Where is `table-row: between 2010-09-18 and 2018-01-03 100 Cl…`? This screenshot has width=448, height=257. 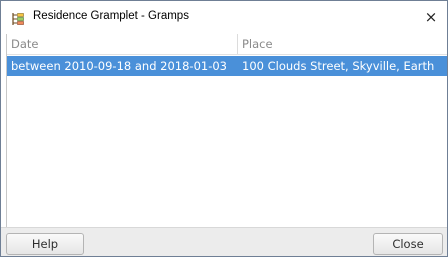
table-row: between 2010-09-18 and 2018-01-03 100 Cl… is located at coordinates (227, 66).